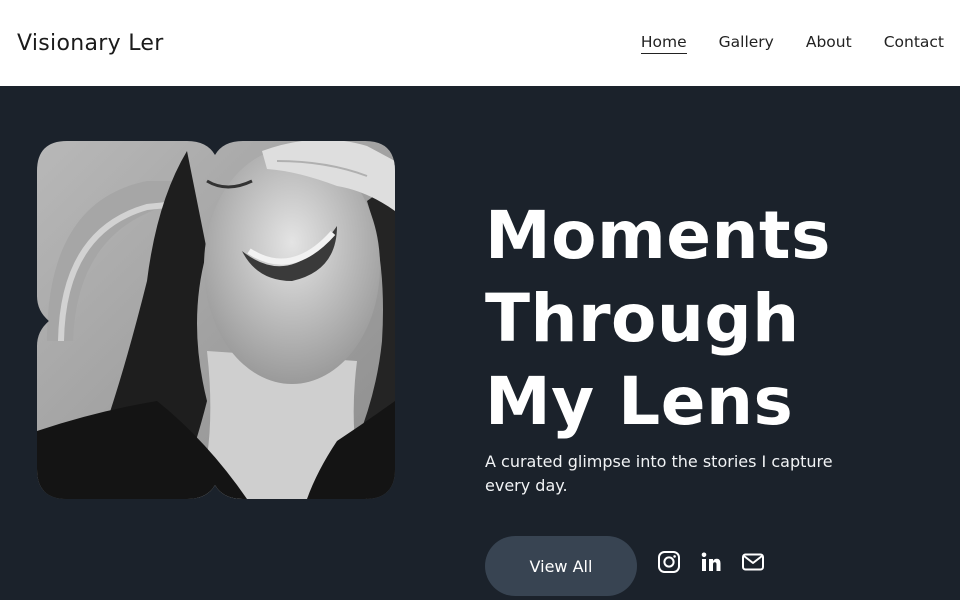  Describe the element at coordinates (658, 235) in the screenshot. I see `hero-headline-line-1: Moments` at that location.